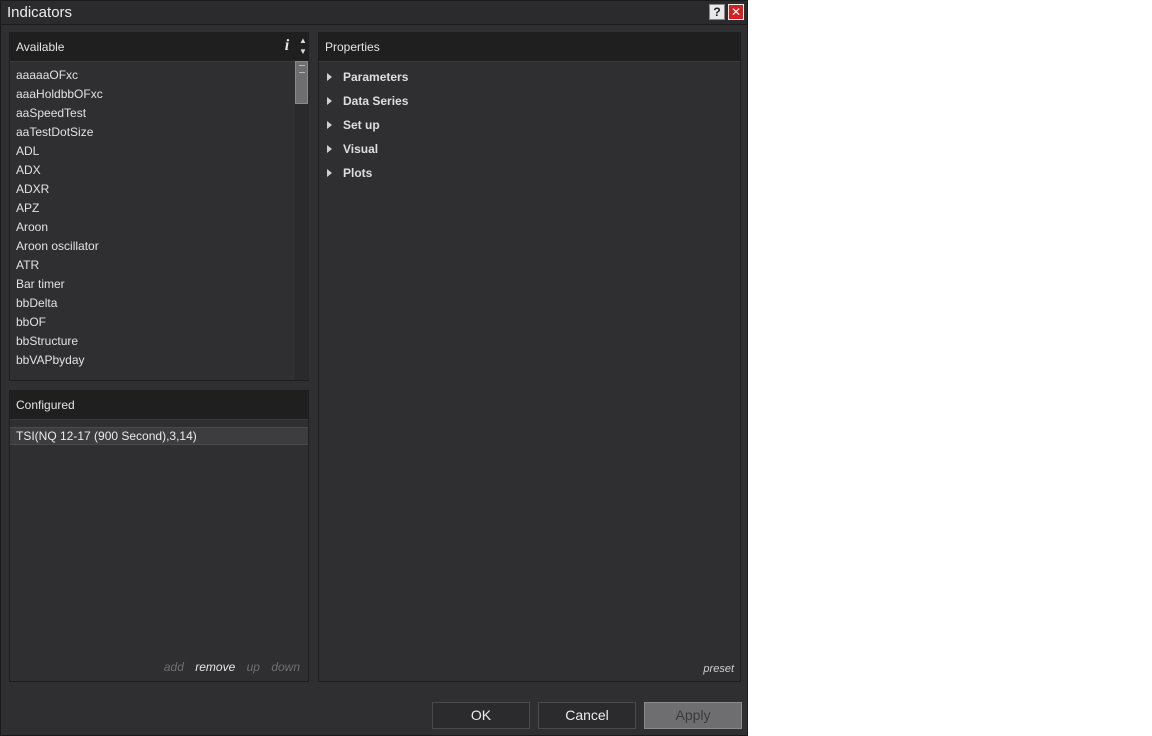 The image size is (1152, 736). Describe the element at coordinates (529, 47) in the screenshot. I see `properties-header: Properties` at that location.